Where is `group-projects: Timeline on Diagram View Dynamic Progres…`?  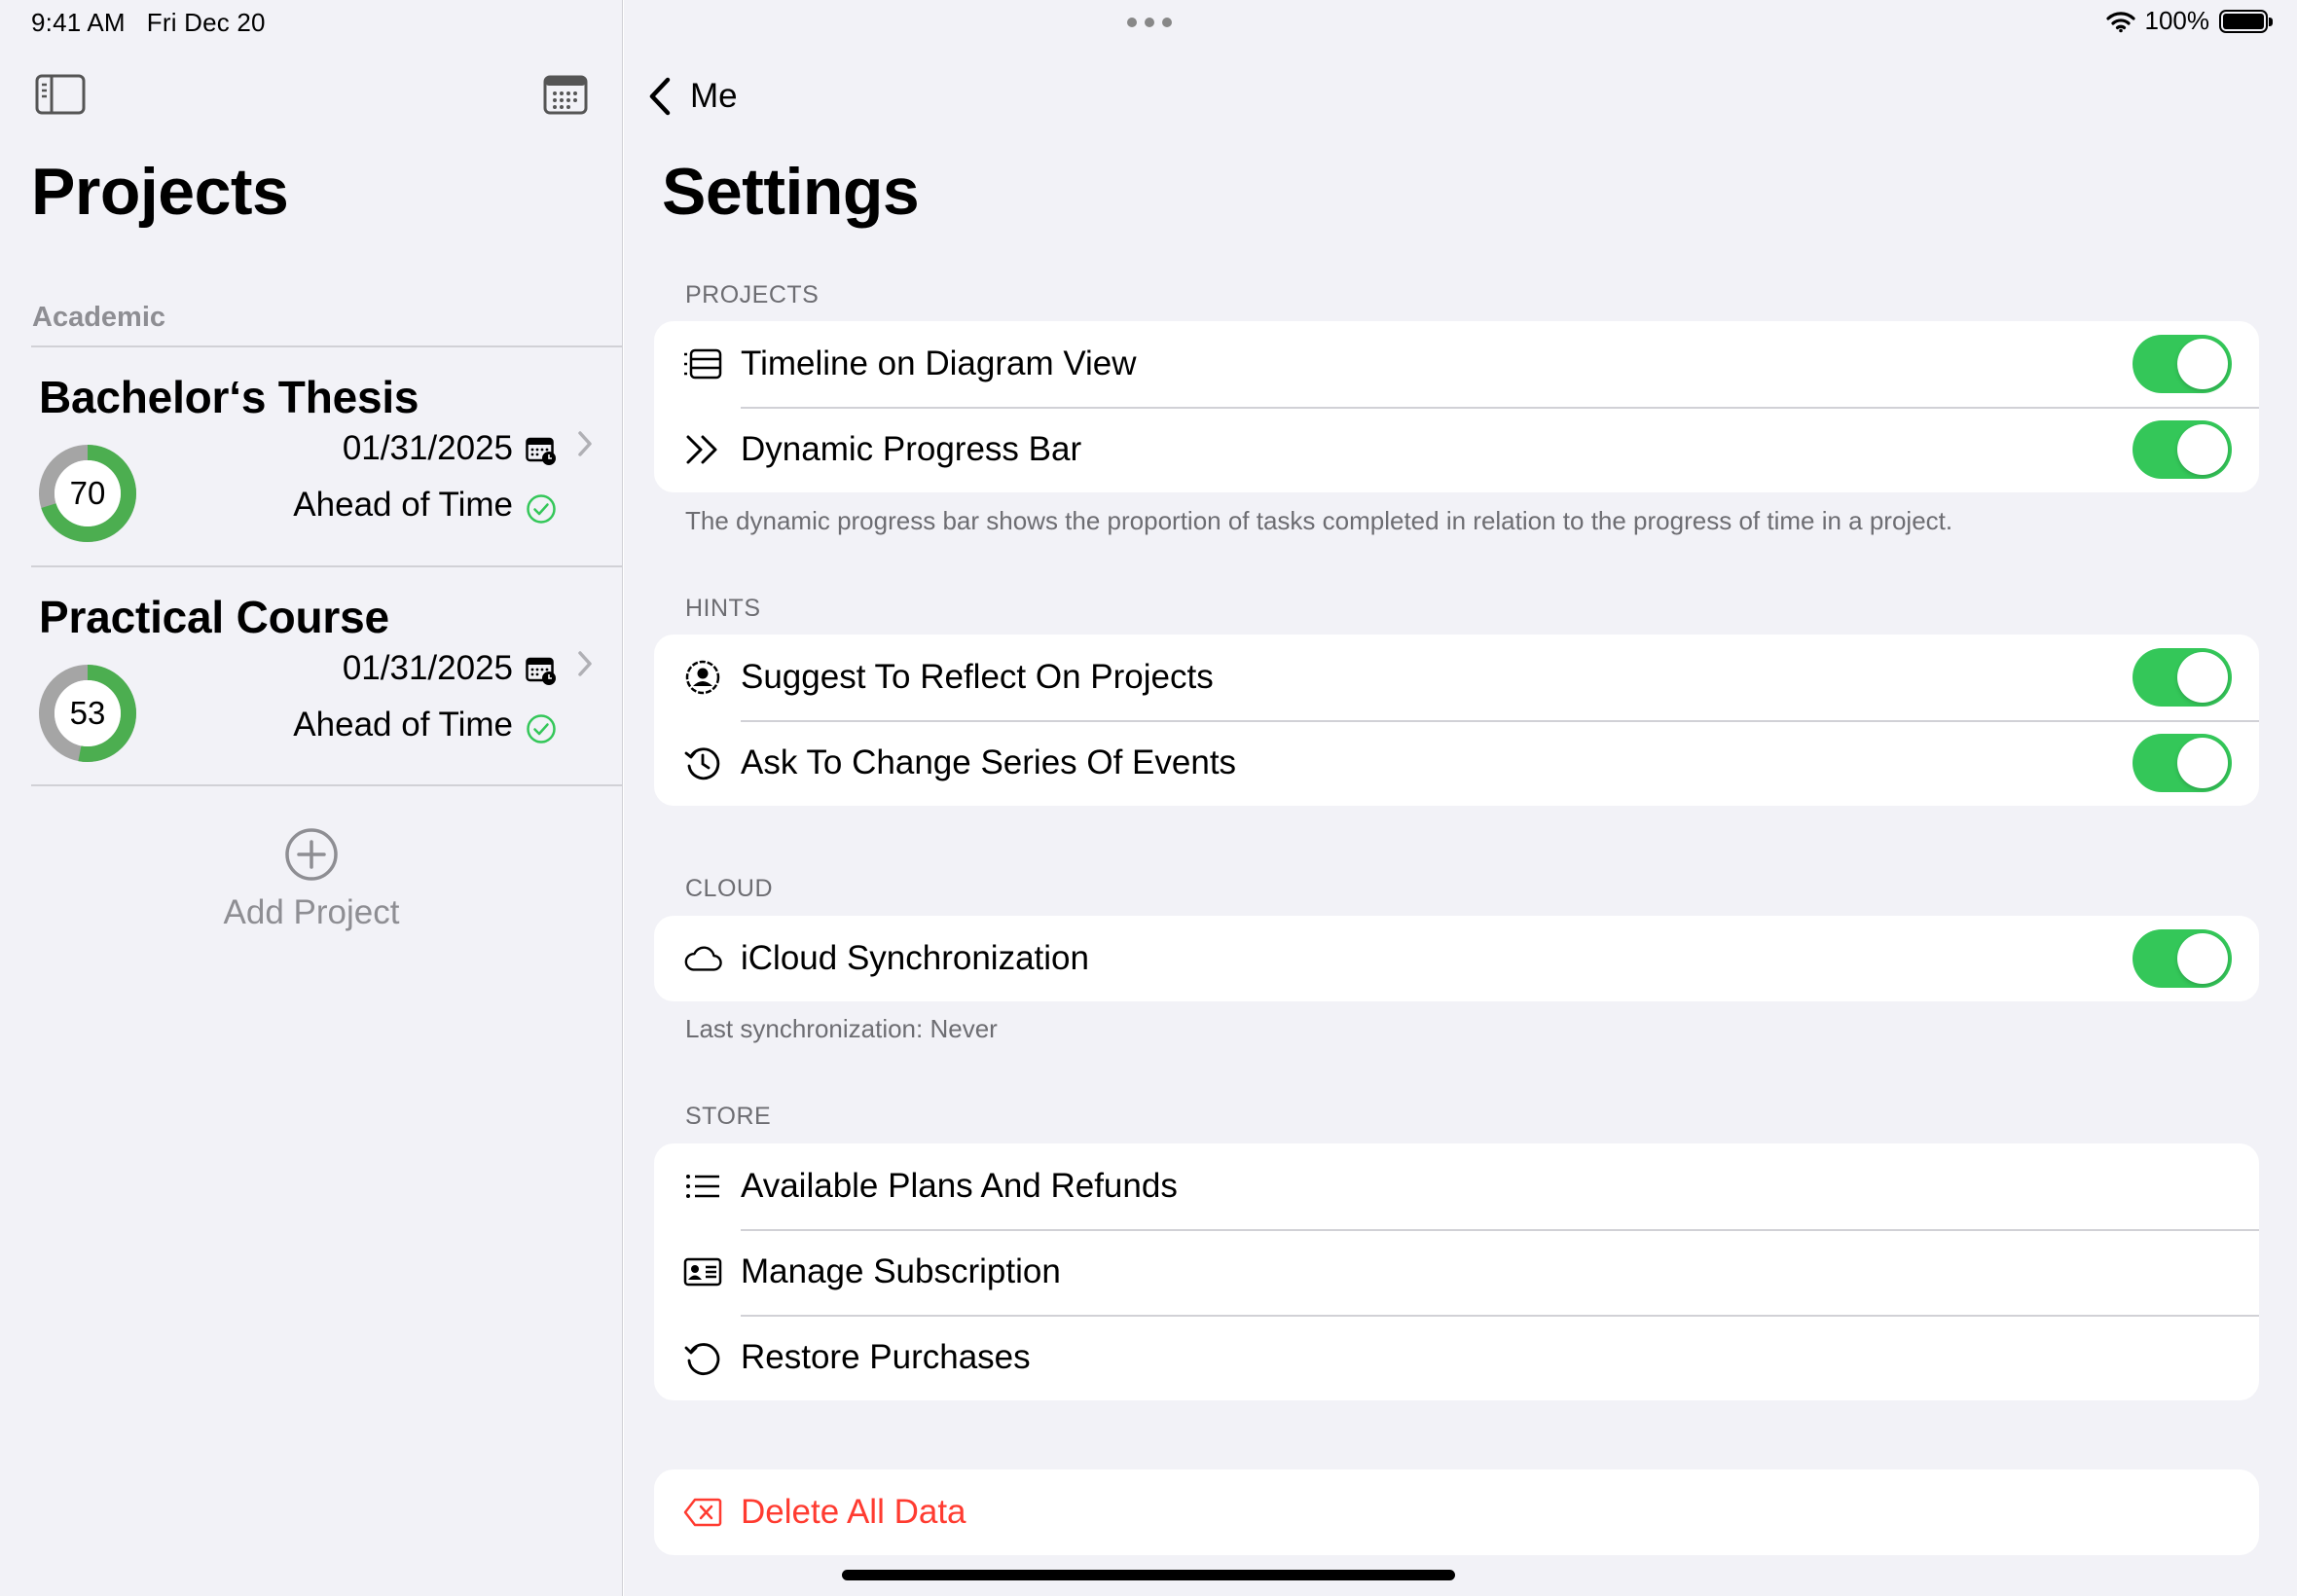
group-projects: Timeline on Diagram View Dynamic Progres… is located at coordinates (1456, 406).